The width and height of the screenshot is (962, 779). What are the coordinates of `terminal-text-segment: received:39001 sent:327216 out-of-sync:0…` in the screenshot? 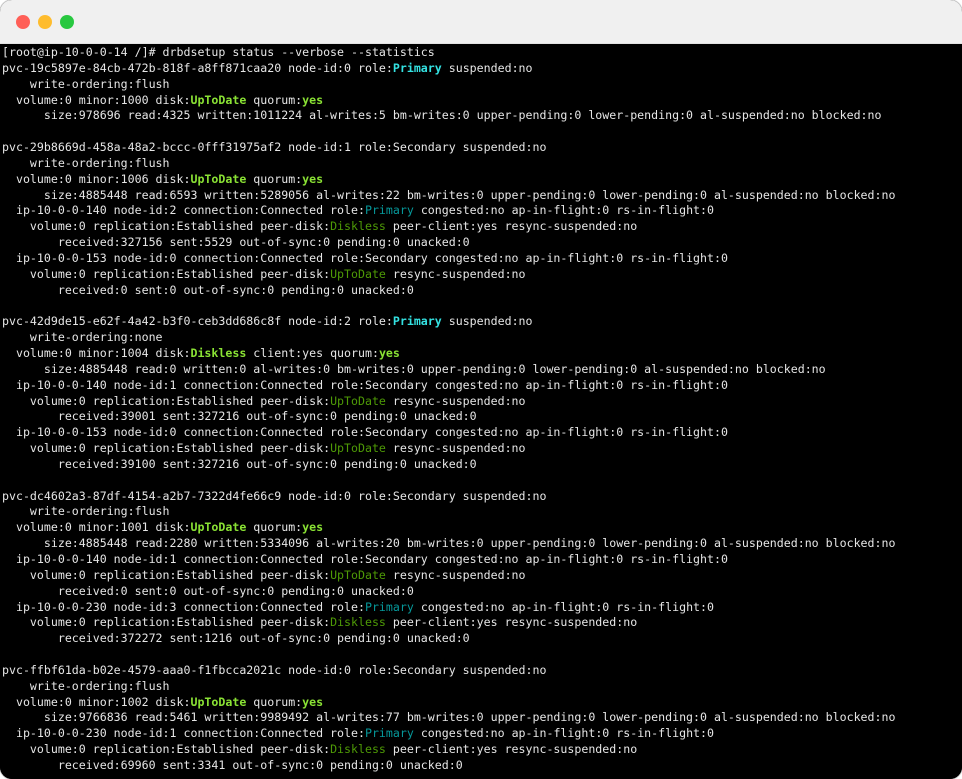 It's located at (239, 416).